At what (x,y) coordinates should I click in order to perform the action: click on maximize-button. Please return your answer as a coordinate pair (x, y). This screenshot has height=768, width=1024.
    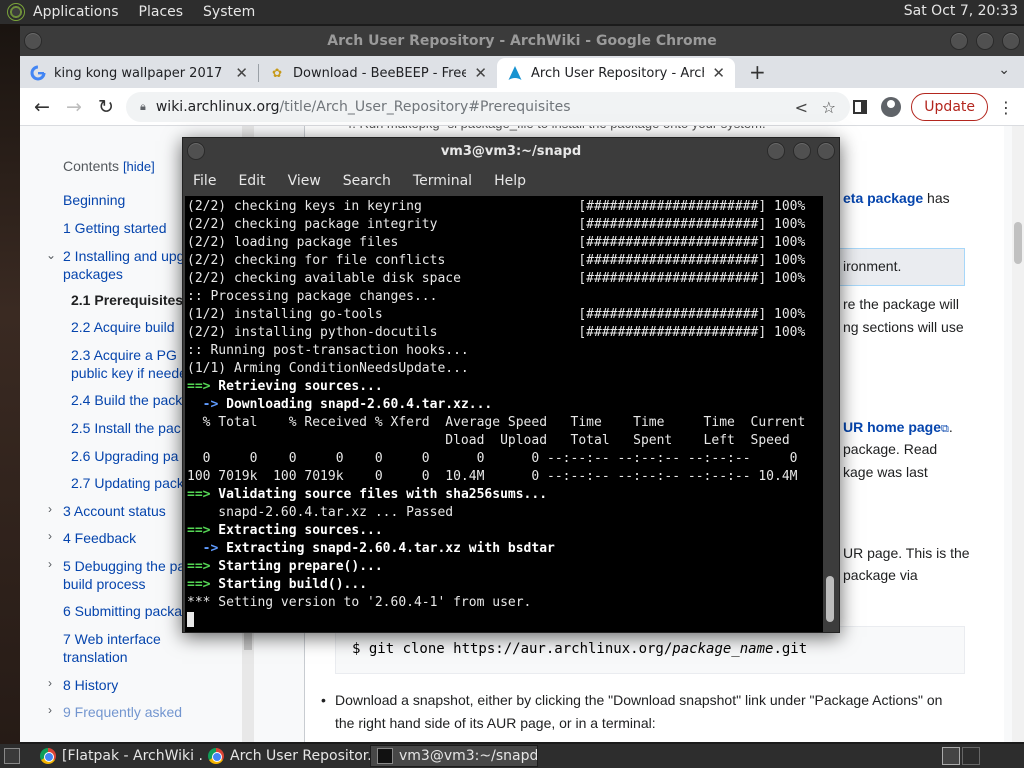
    Looking at the image, I should click on (985, 41).